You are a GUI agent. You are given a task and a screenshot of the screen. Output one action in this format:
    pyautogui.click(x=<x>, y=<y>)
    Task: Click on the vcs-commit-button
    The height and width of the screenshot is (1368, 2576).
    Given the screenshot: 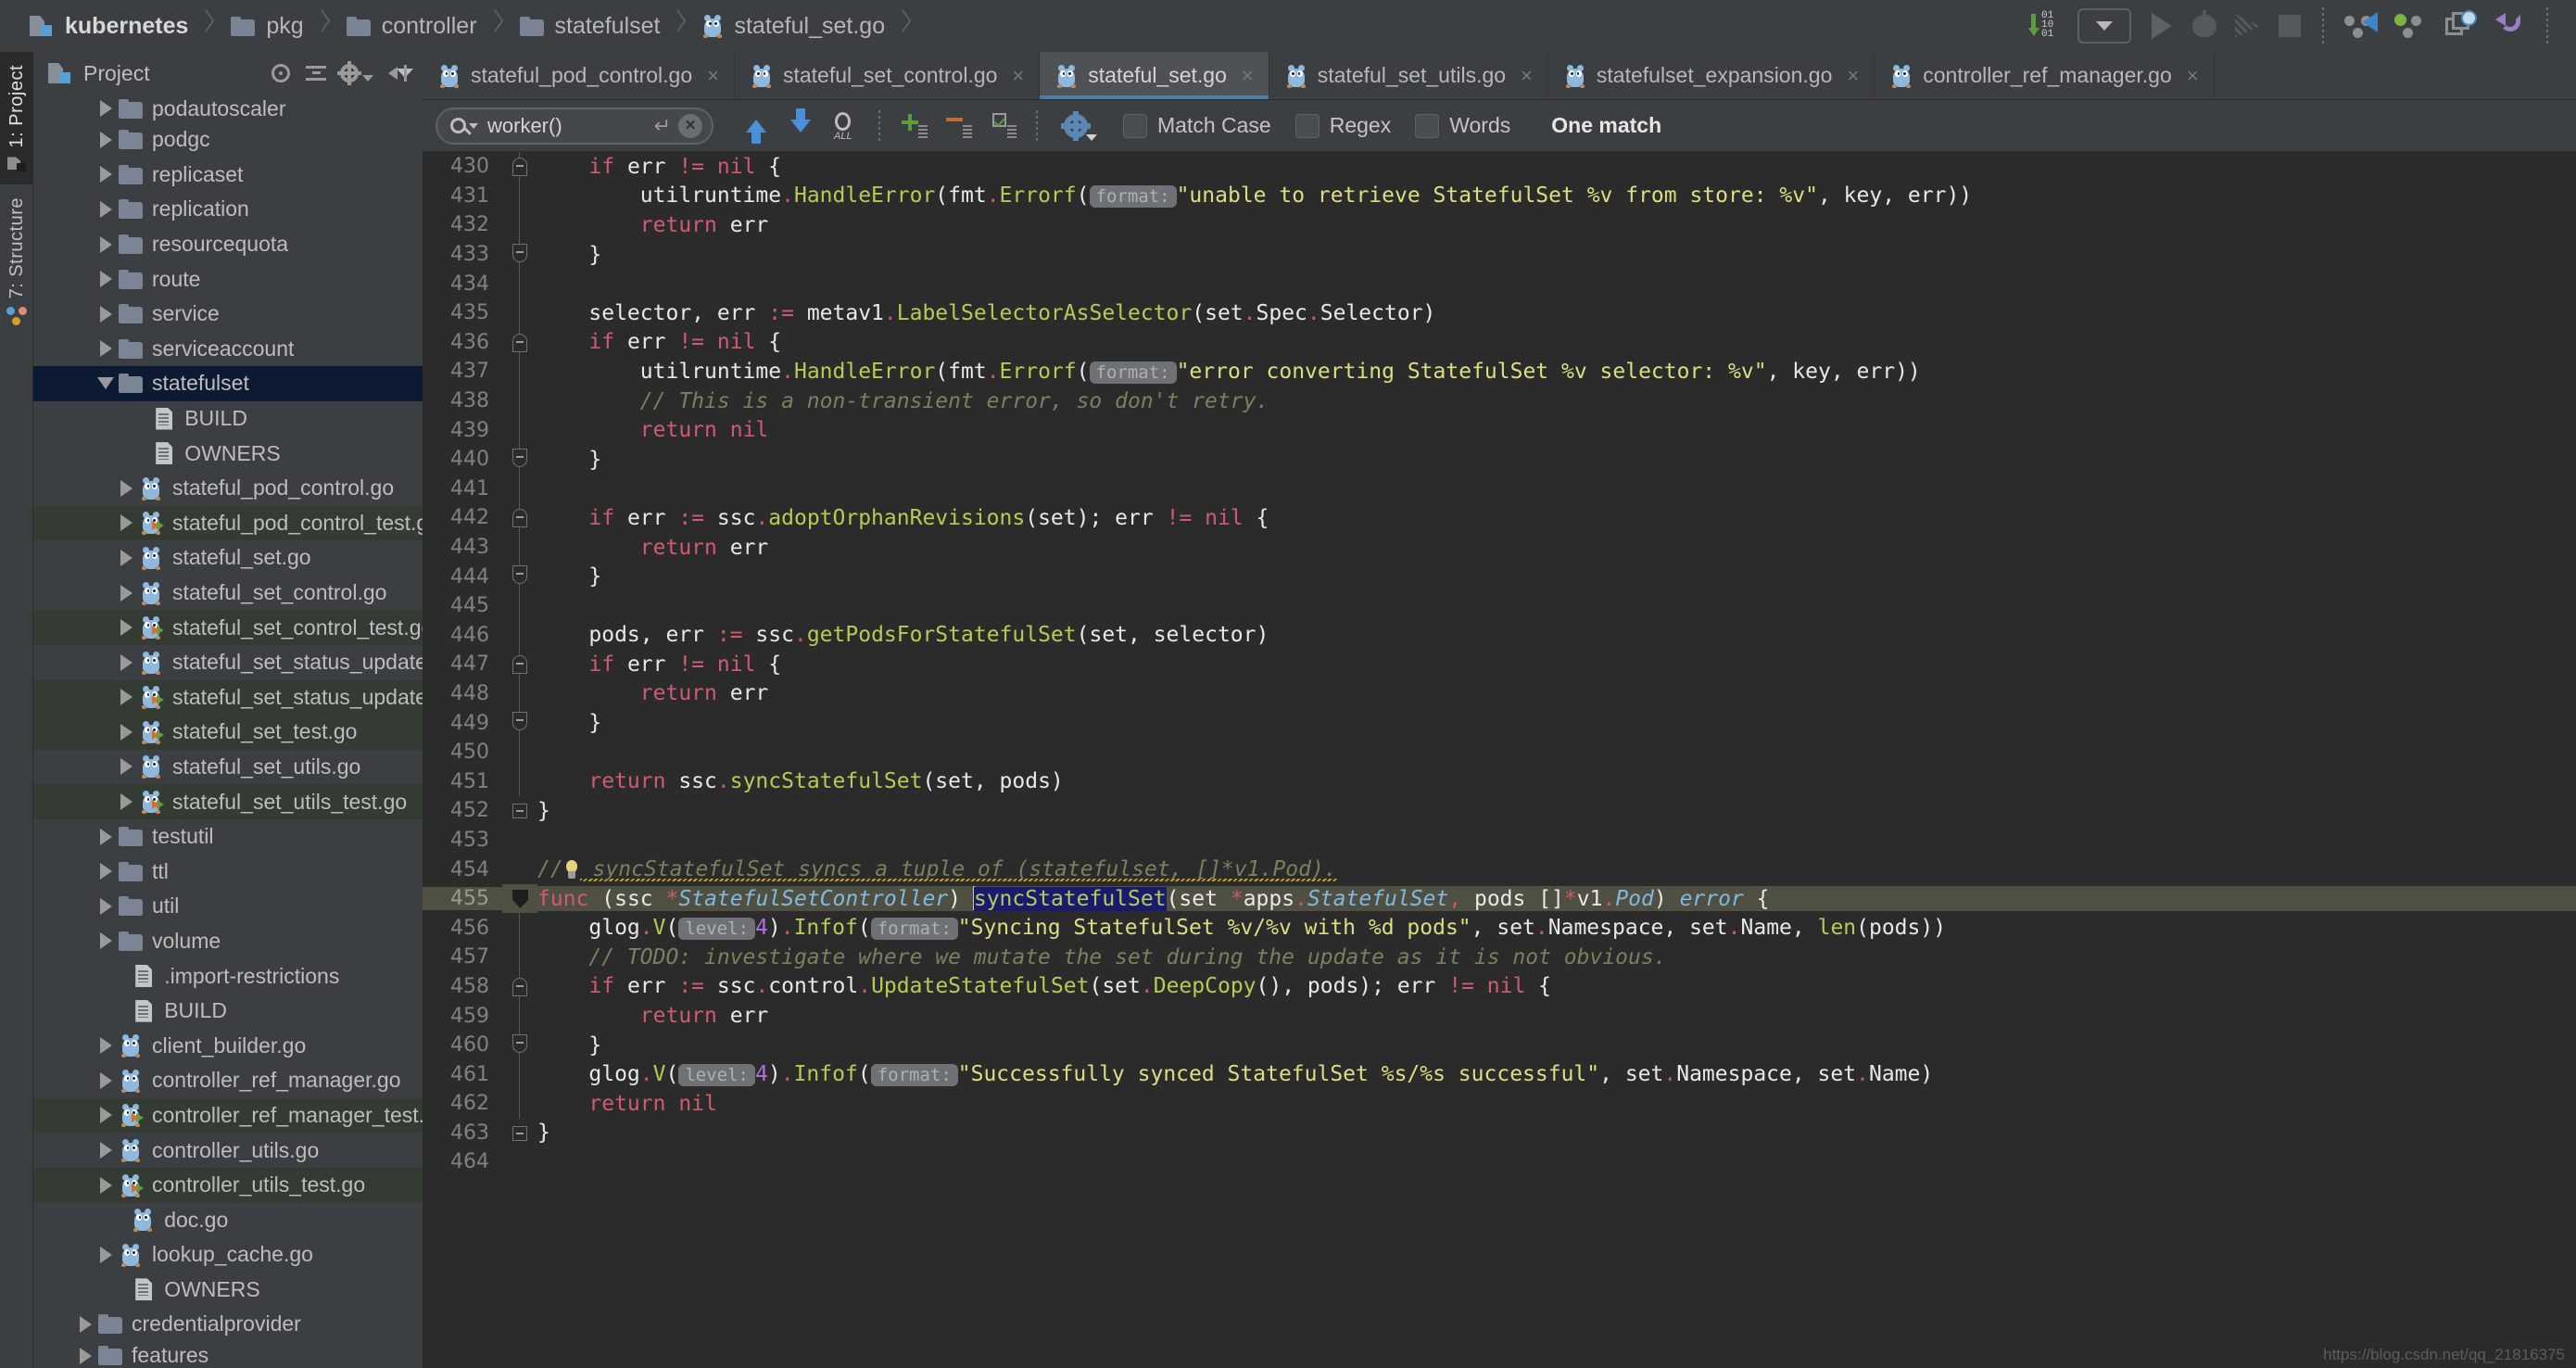 What is the action you would take?
    pyautogui.click(x=2410, y=26)
    